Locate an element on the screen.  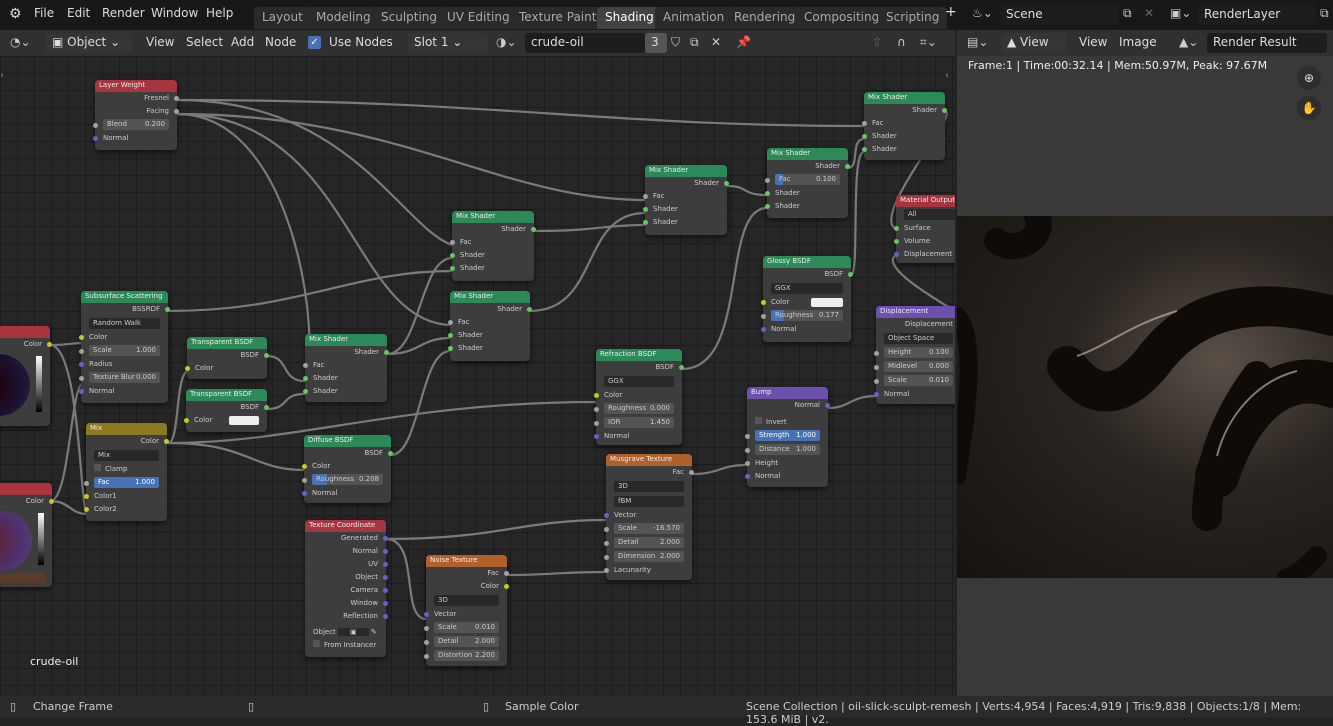
node-transparent-bsdf-2: Transparent BSDF BSDF Color is located at coordinates (226, 410).